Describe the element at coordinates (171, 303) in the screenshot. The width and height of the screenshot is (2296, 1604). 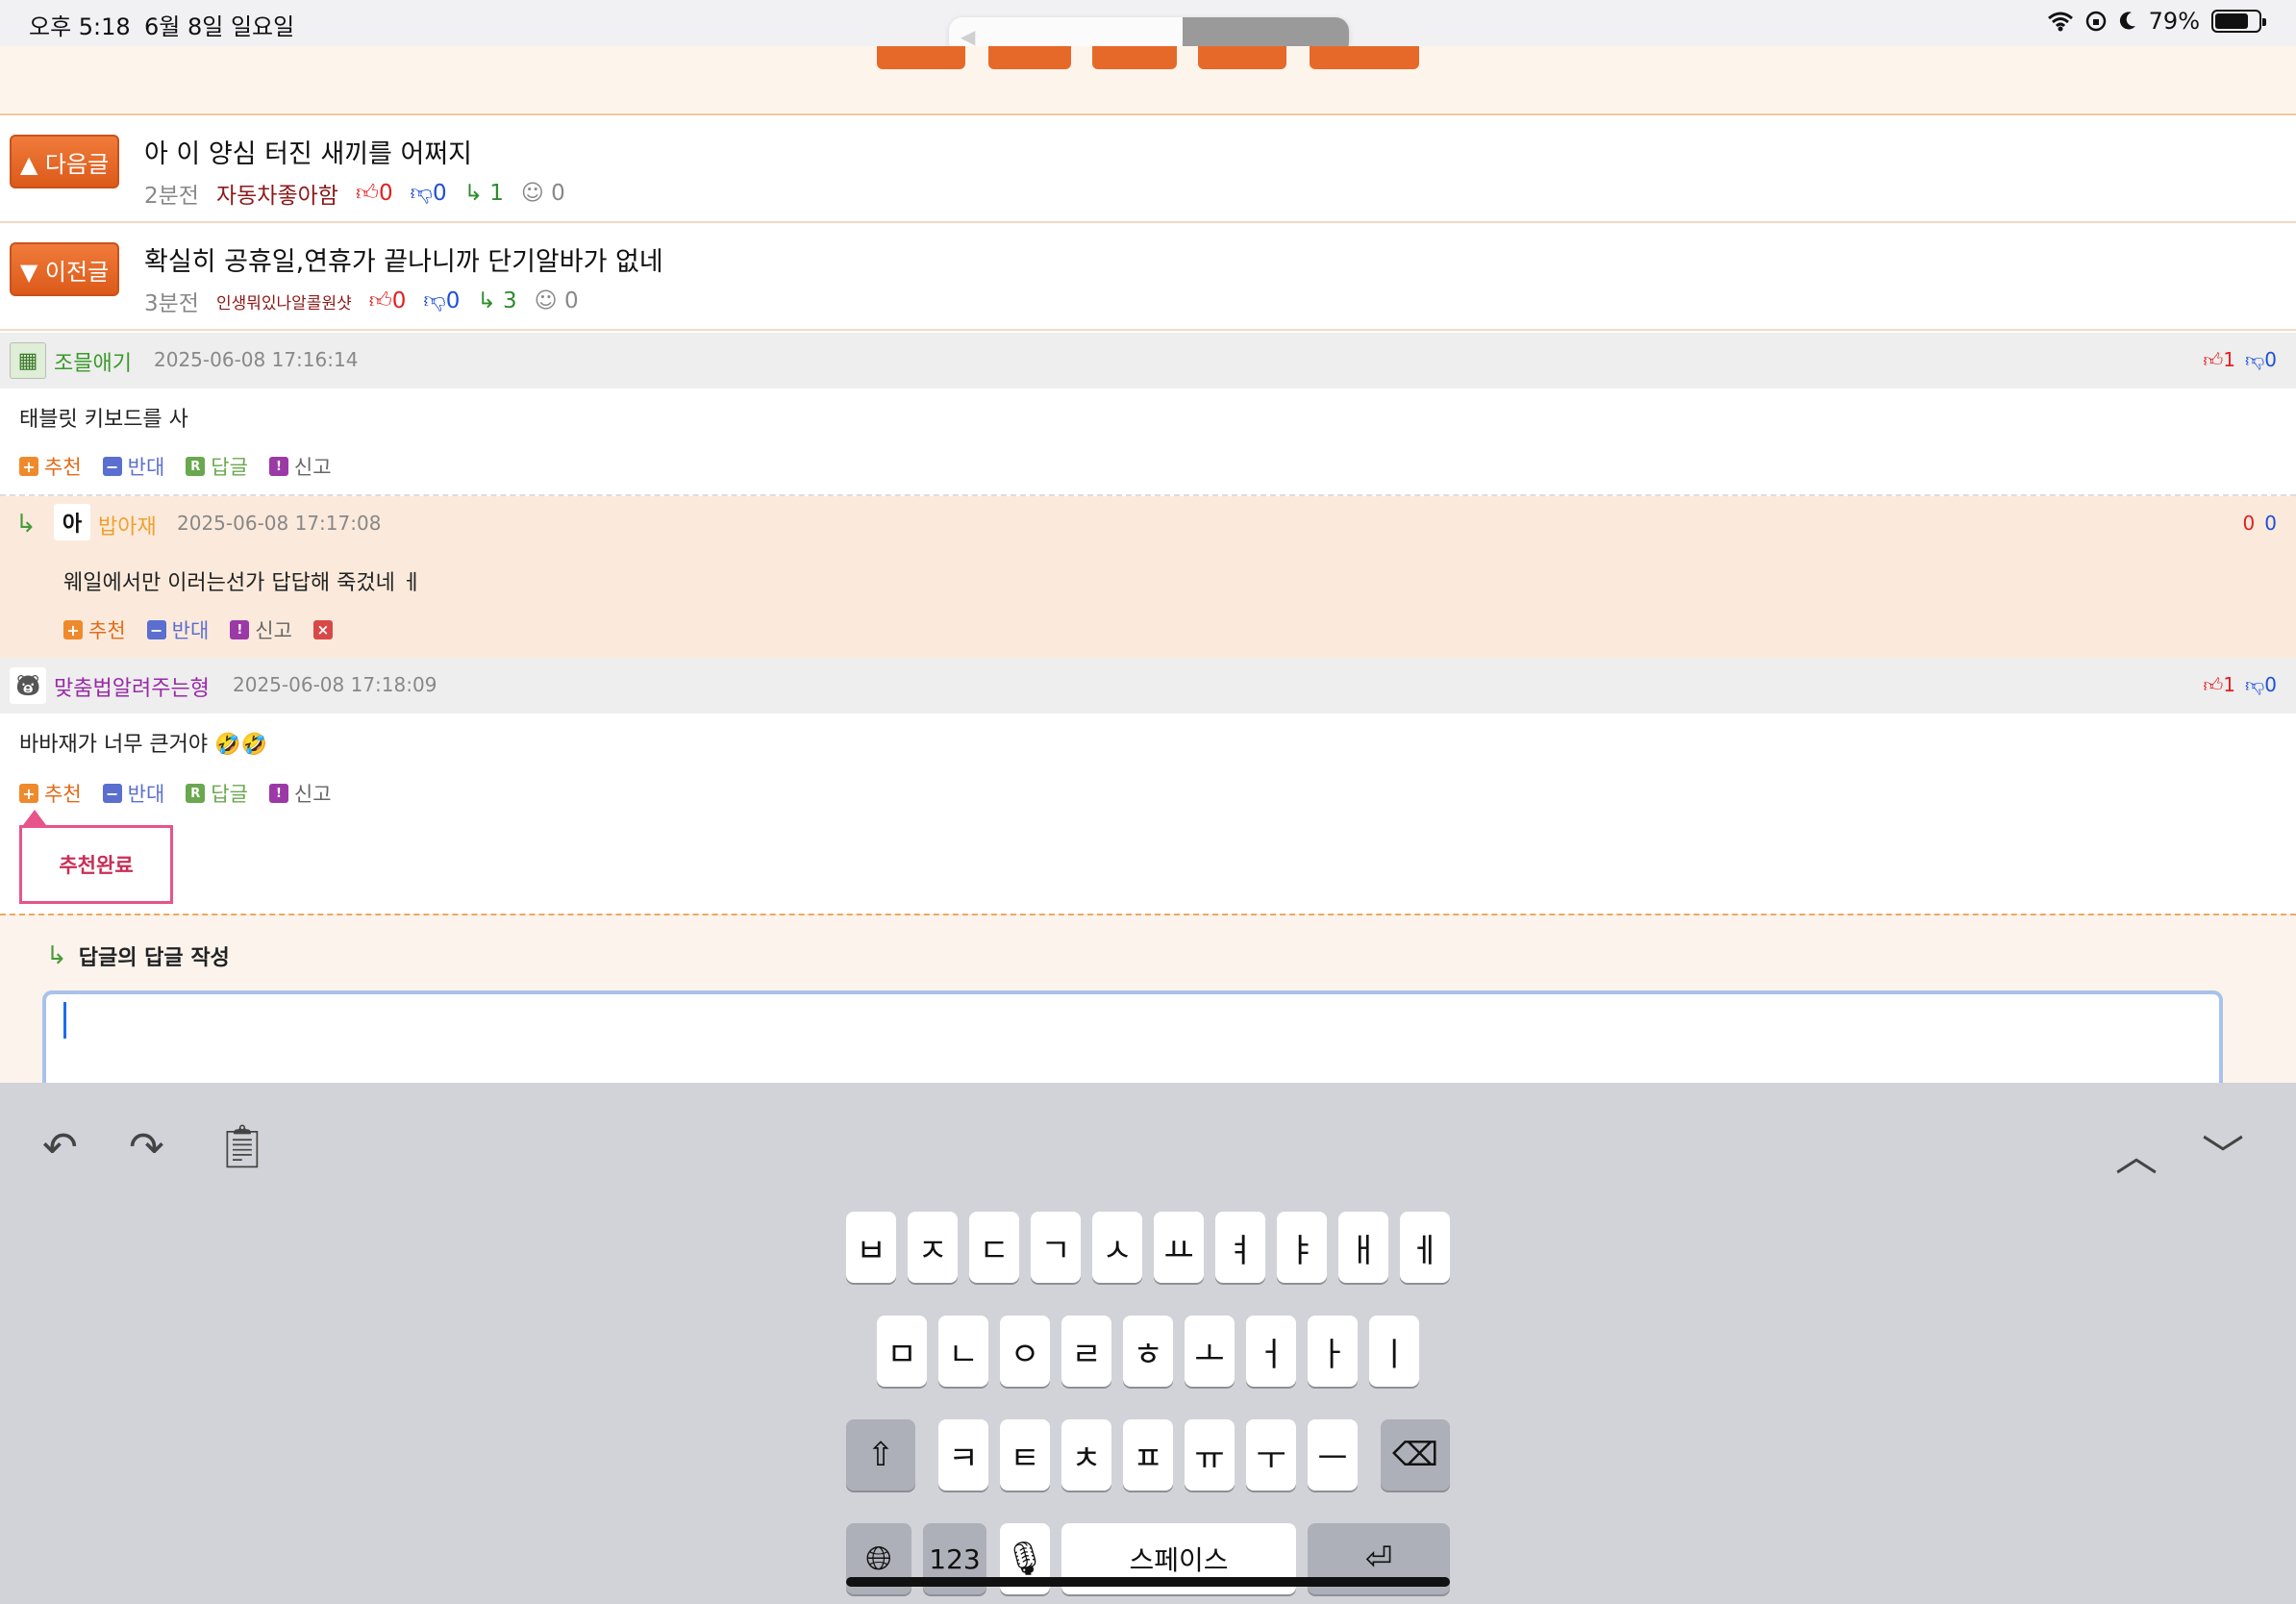
I see `post-time: 3분전` at that location.